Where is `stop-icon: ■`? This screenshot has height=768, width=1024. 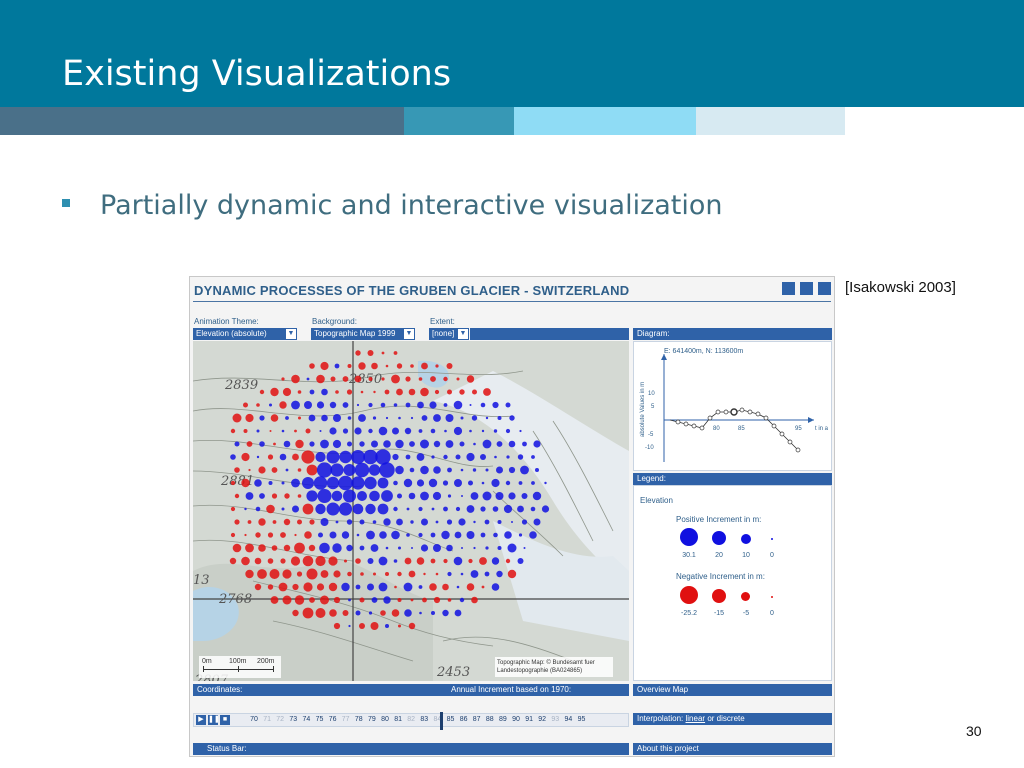
stop-icon: ■ is located at coordinates (225, 720).